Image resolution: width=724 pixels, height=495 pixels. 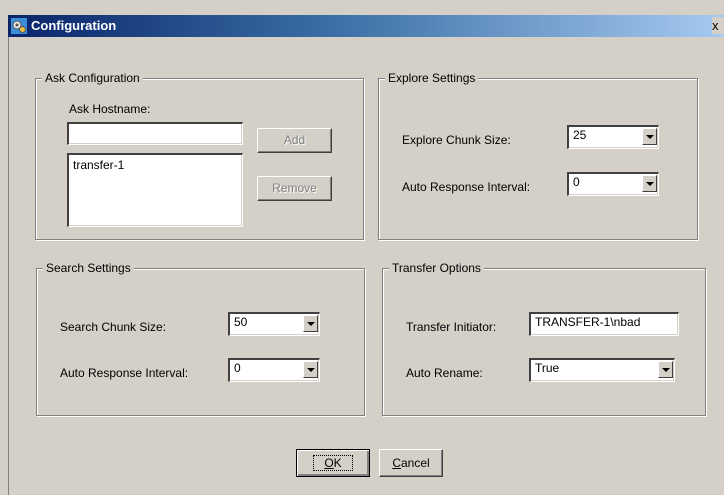 I want to click on search-auto-response-interval-select: 0, so click(x=274, y=370).